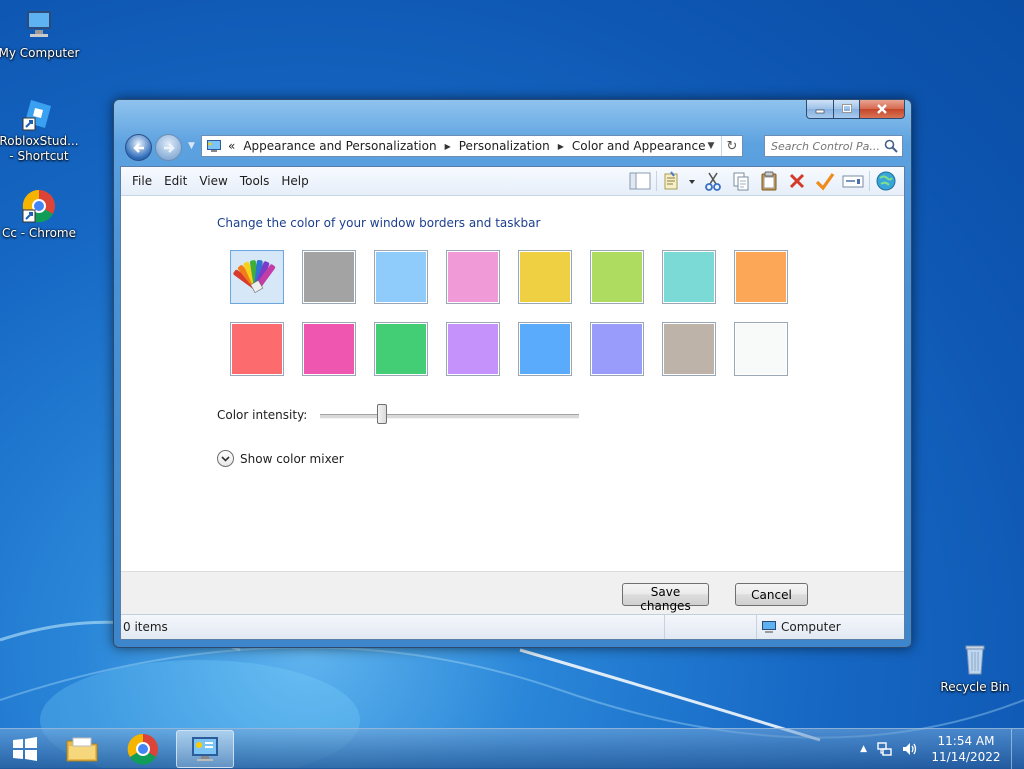 This screenshot has width=1024, height=769. Describe the element at coordinates (545, 349) in the screenshot. I see `color-swatch-ocean` at that location.